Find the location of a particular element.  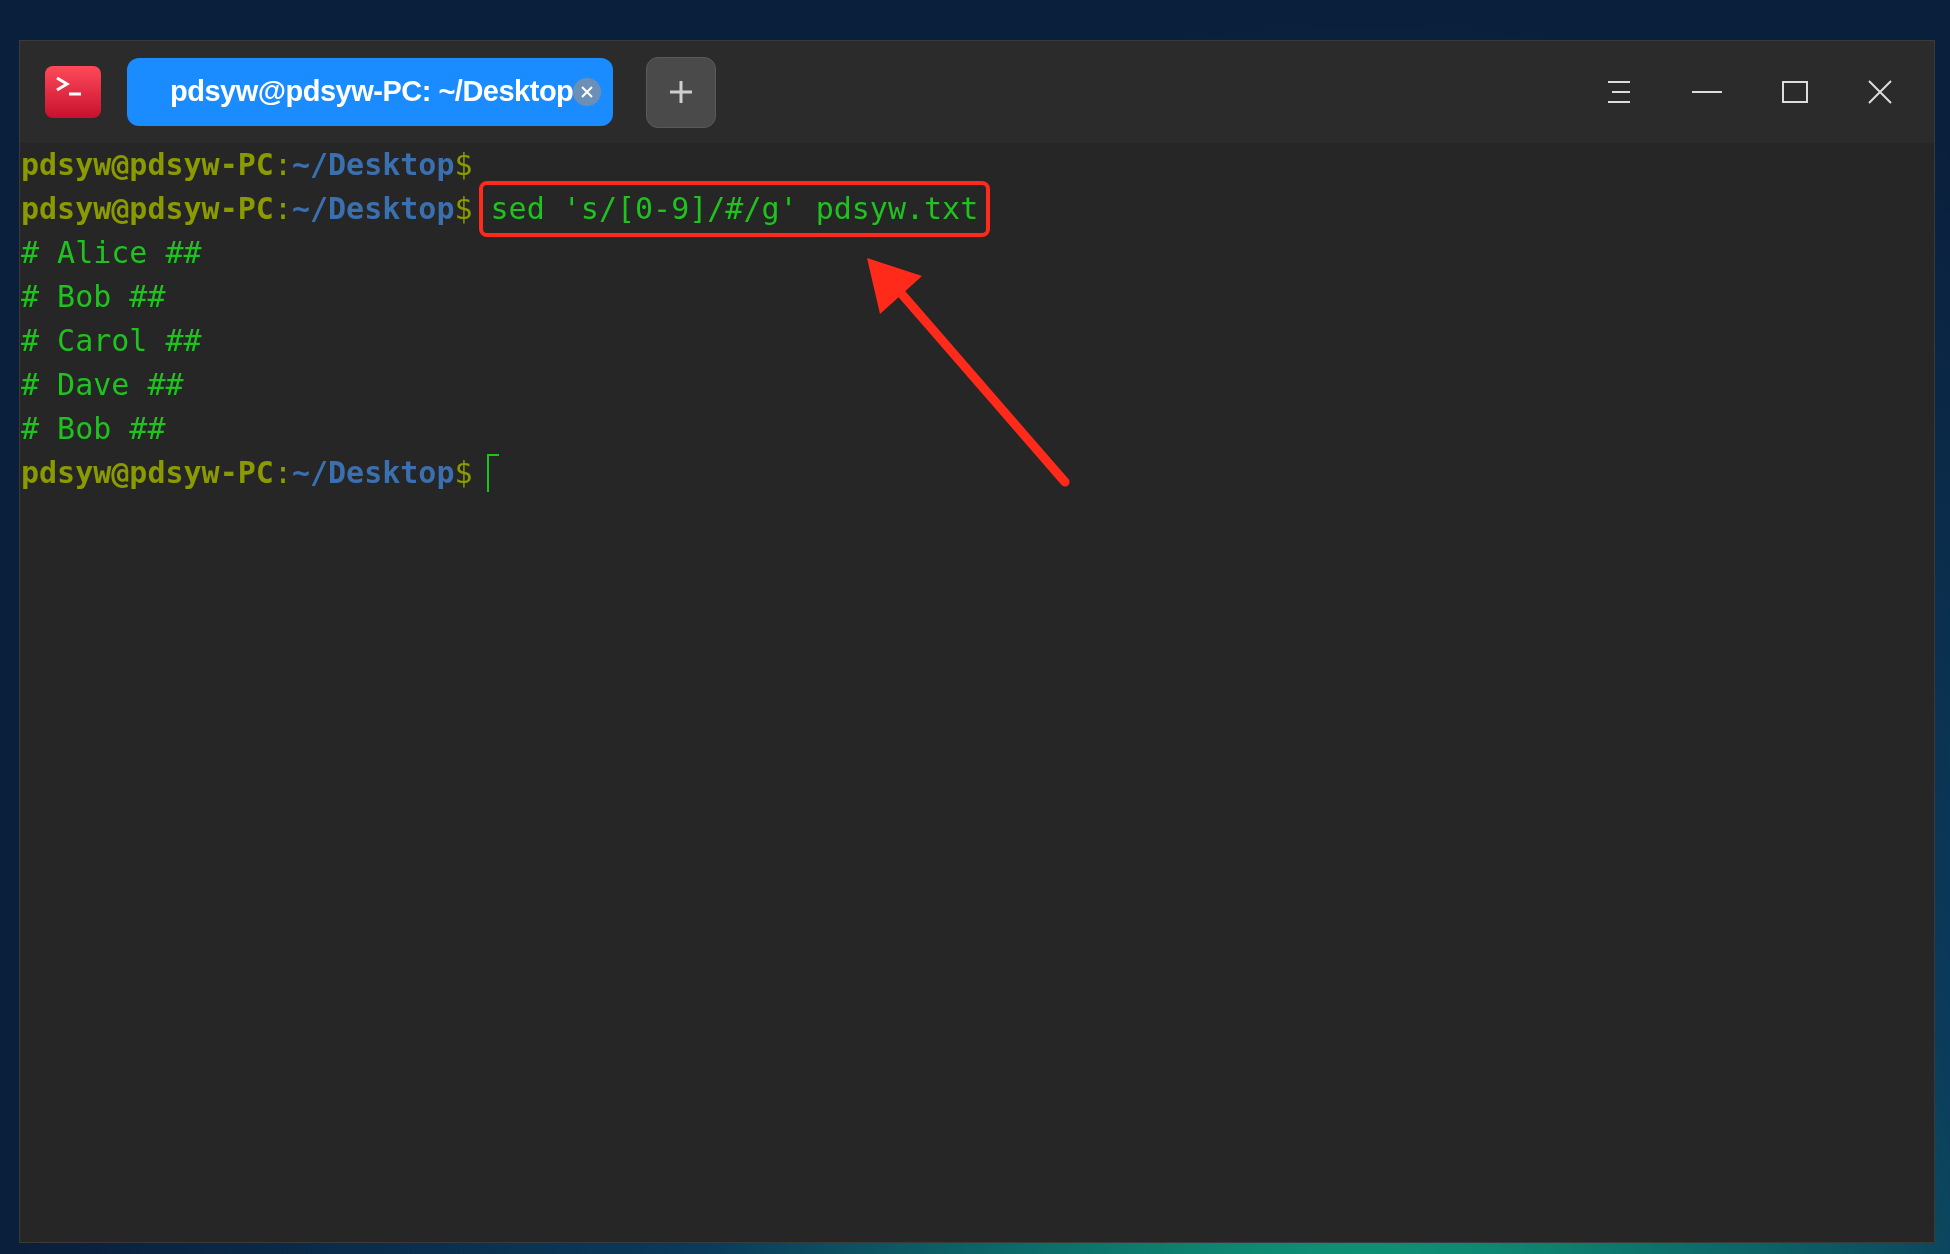

output-line: # Dave ## is located at coordinates (102, 385).